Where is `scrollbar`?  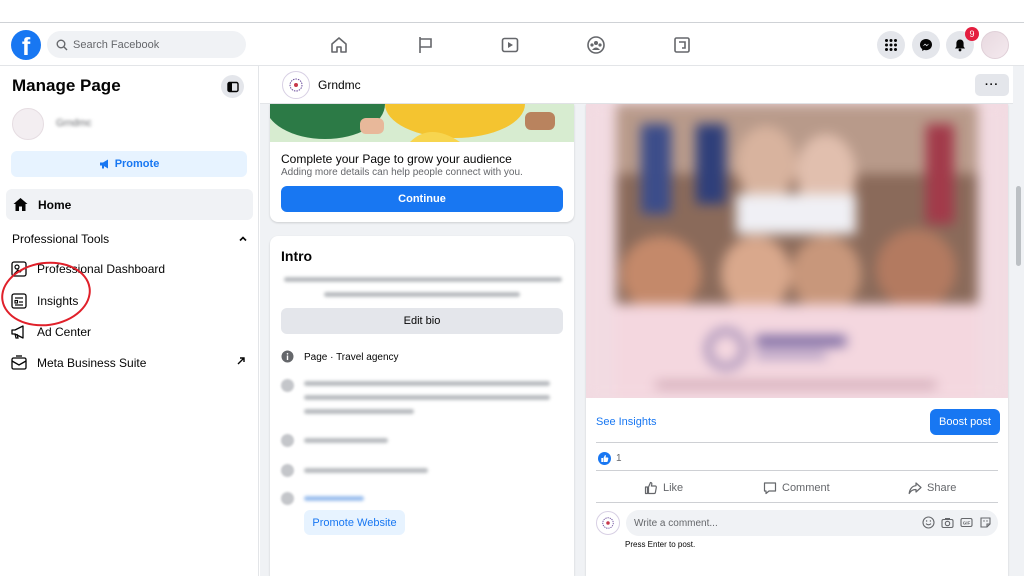
scrollbar is located at coordinates (1018, 321).